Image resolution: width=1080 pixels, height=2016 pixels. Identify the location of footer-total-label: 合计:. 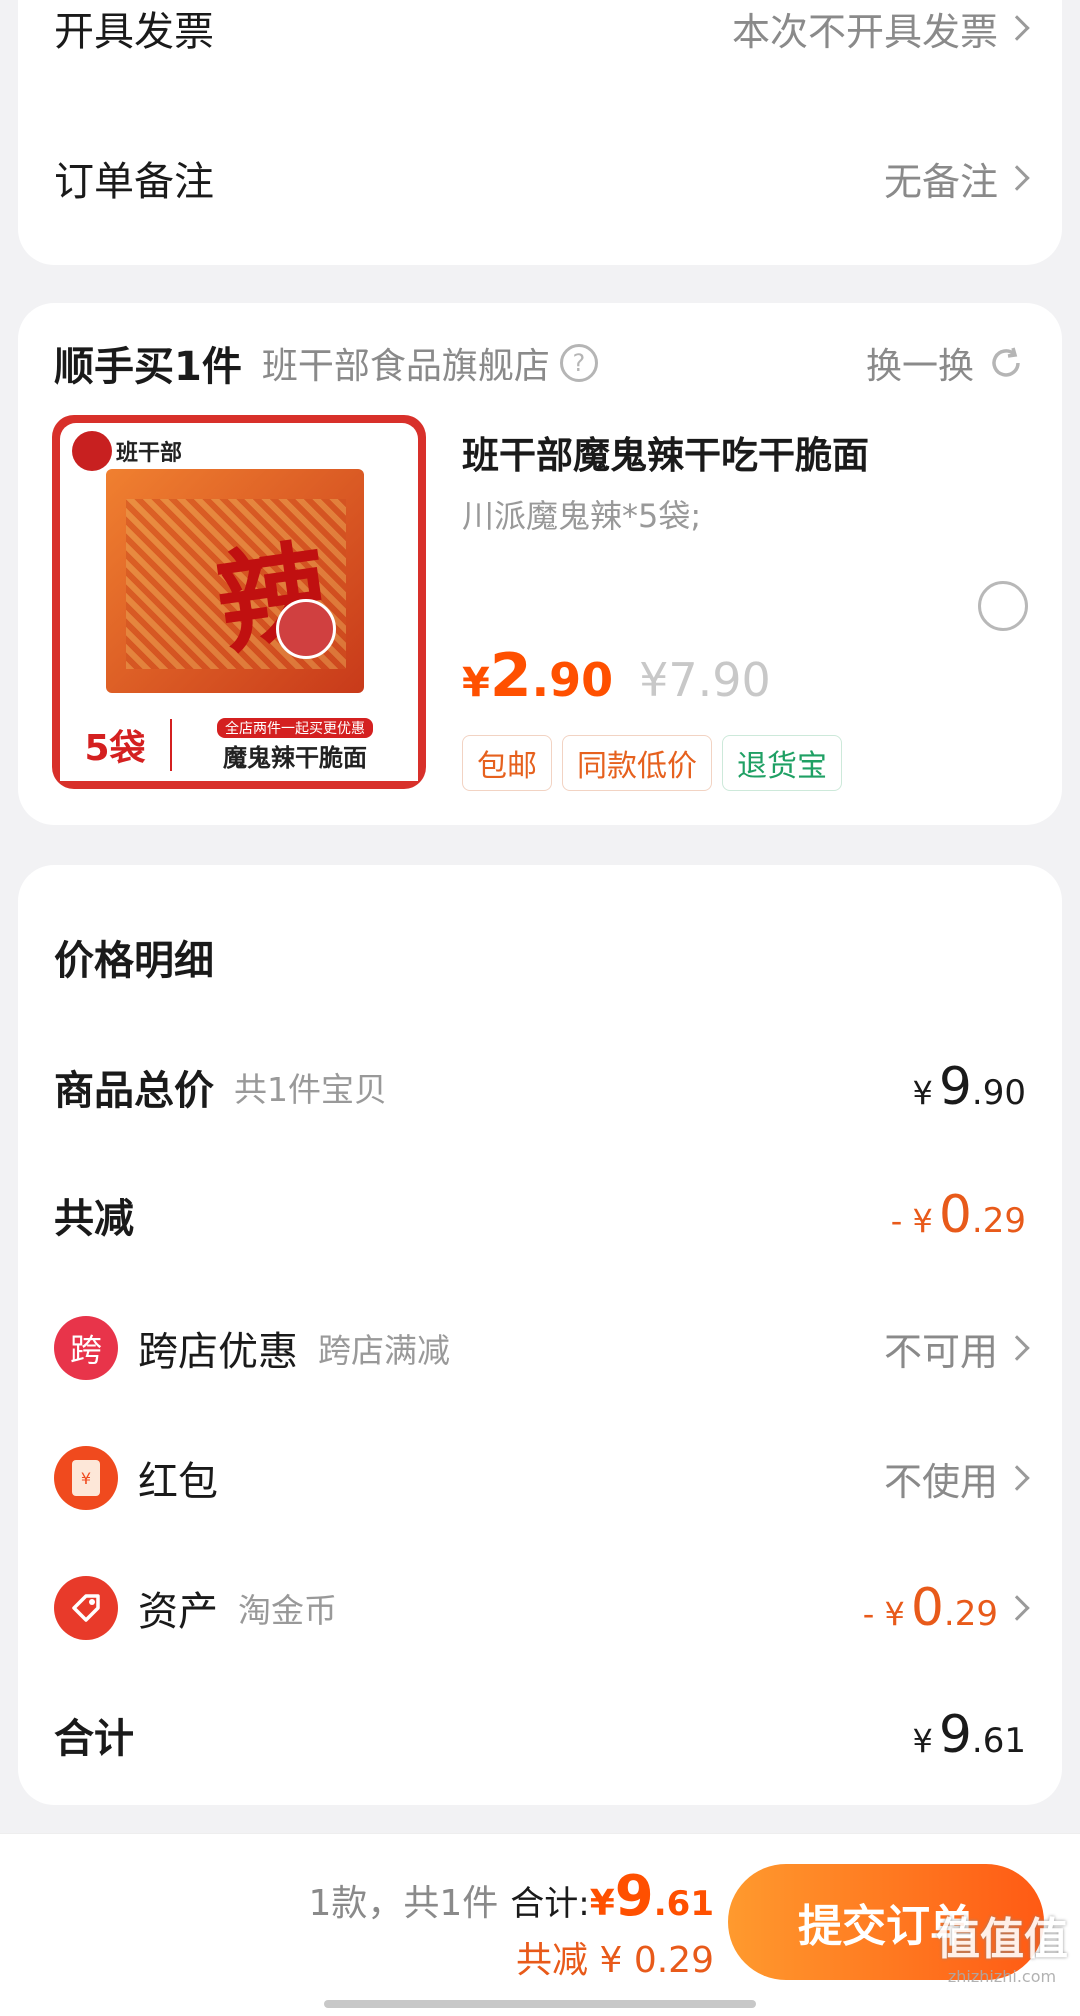
(550, 1904).